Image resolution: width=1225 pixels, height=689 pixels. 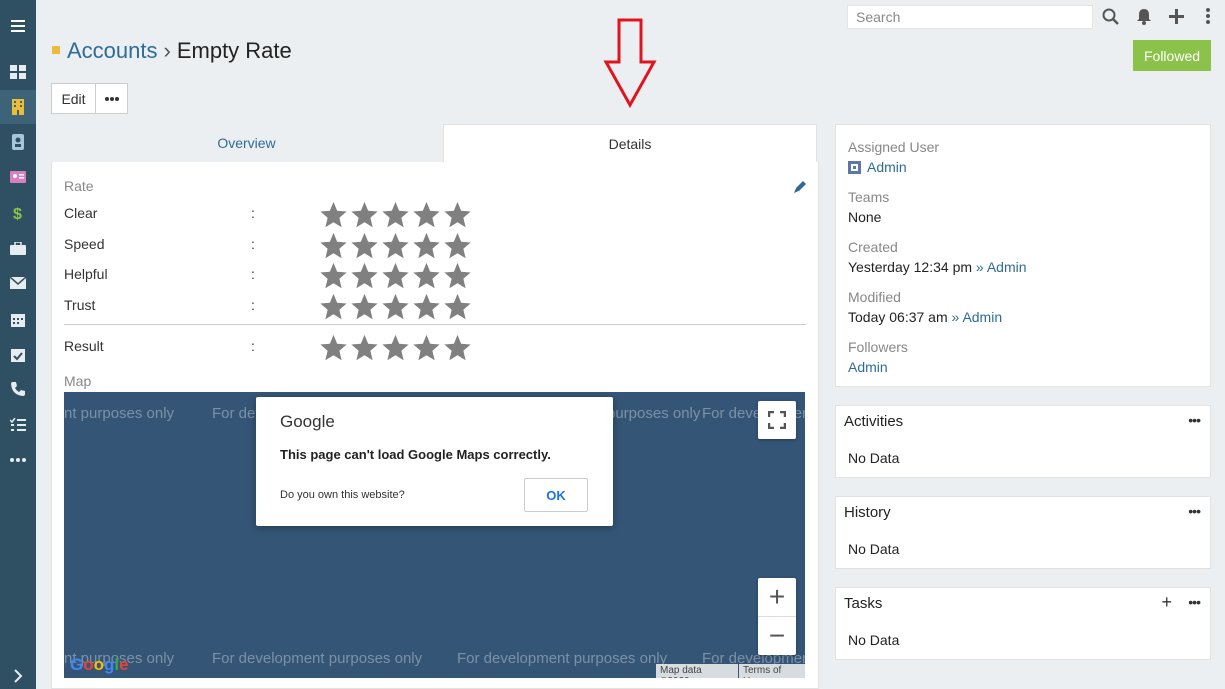 I want to click on calendar-icon, so click(x=18, y=319).